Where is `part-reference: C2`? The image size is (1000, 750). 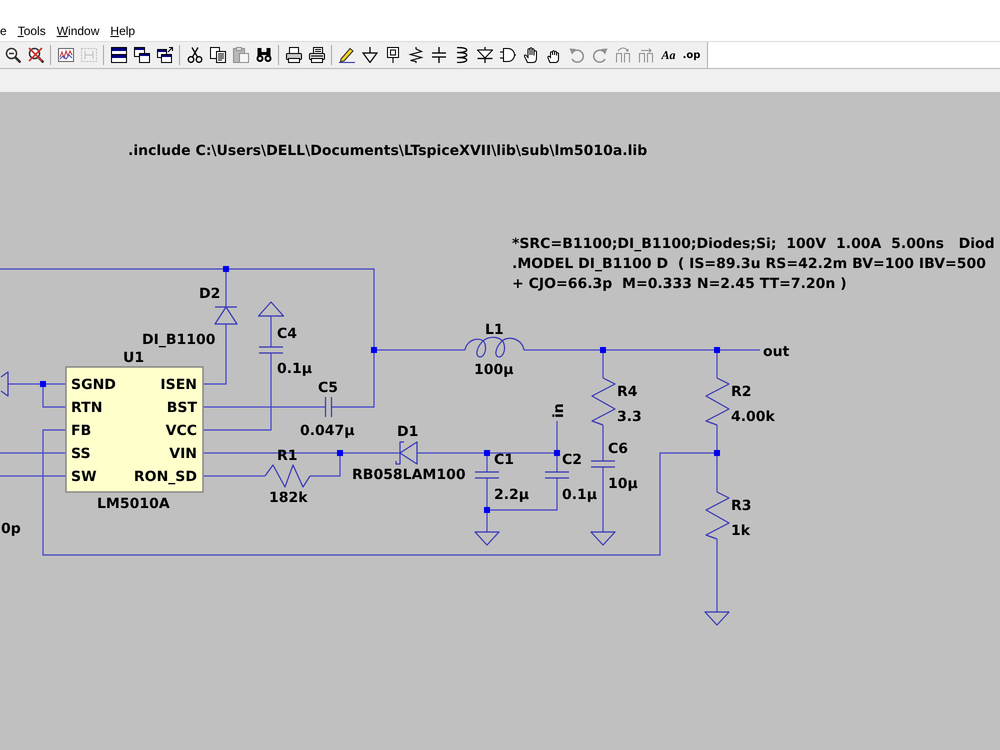
part-reference: C2 is located at coordinates (572, 460).